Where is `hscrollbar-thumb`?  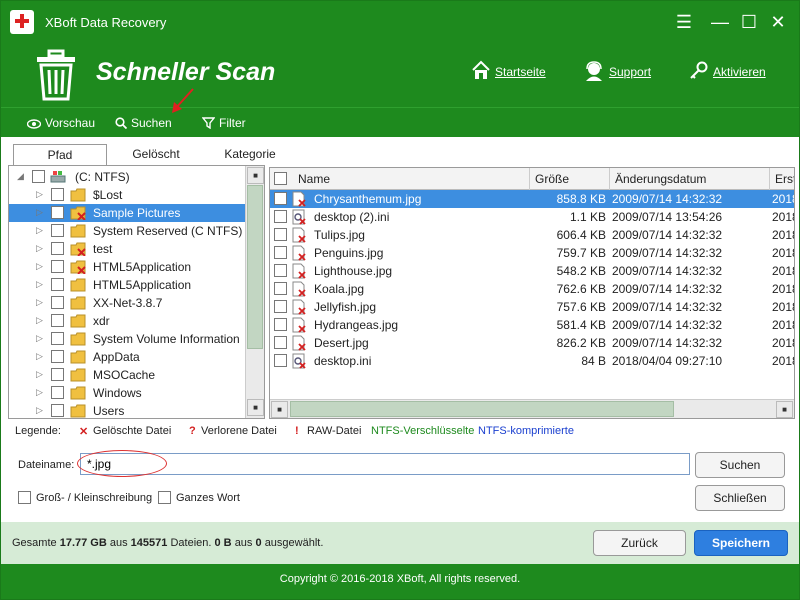
hscrollbar-thumb is located at coordinates (482, 409).